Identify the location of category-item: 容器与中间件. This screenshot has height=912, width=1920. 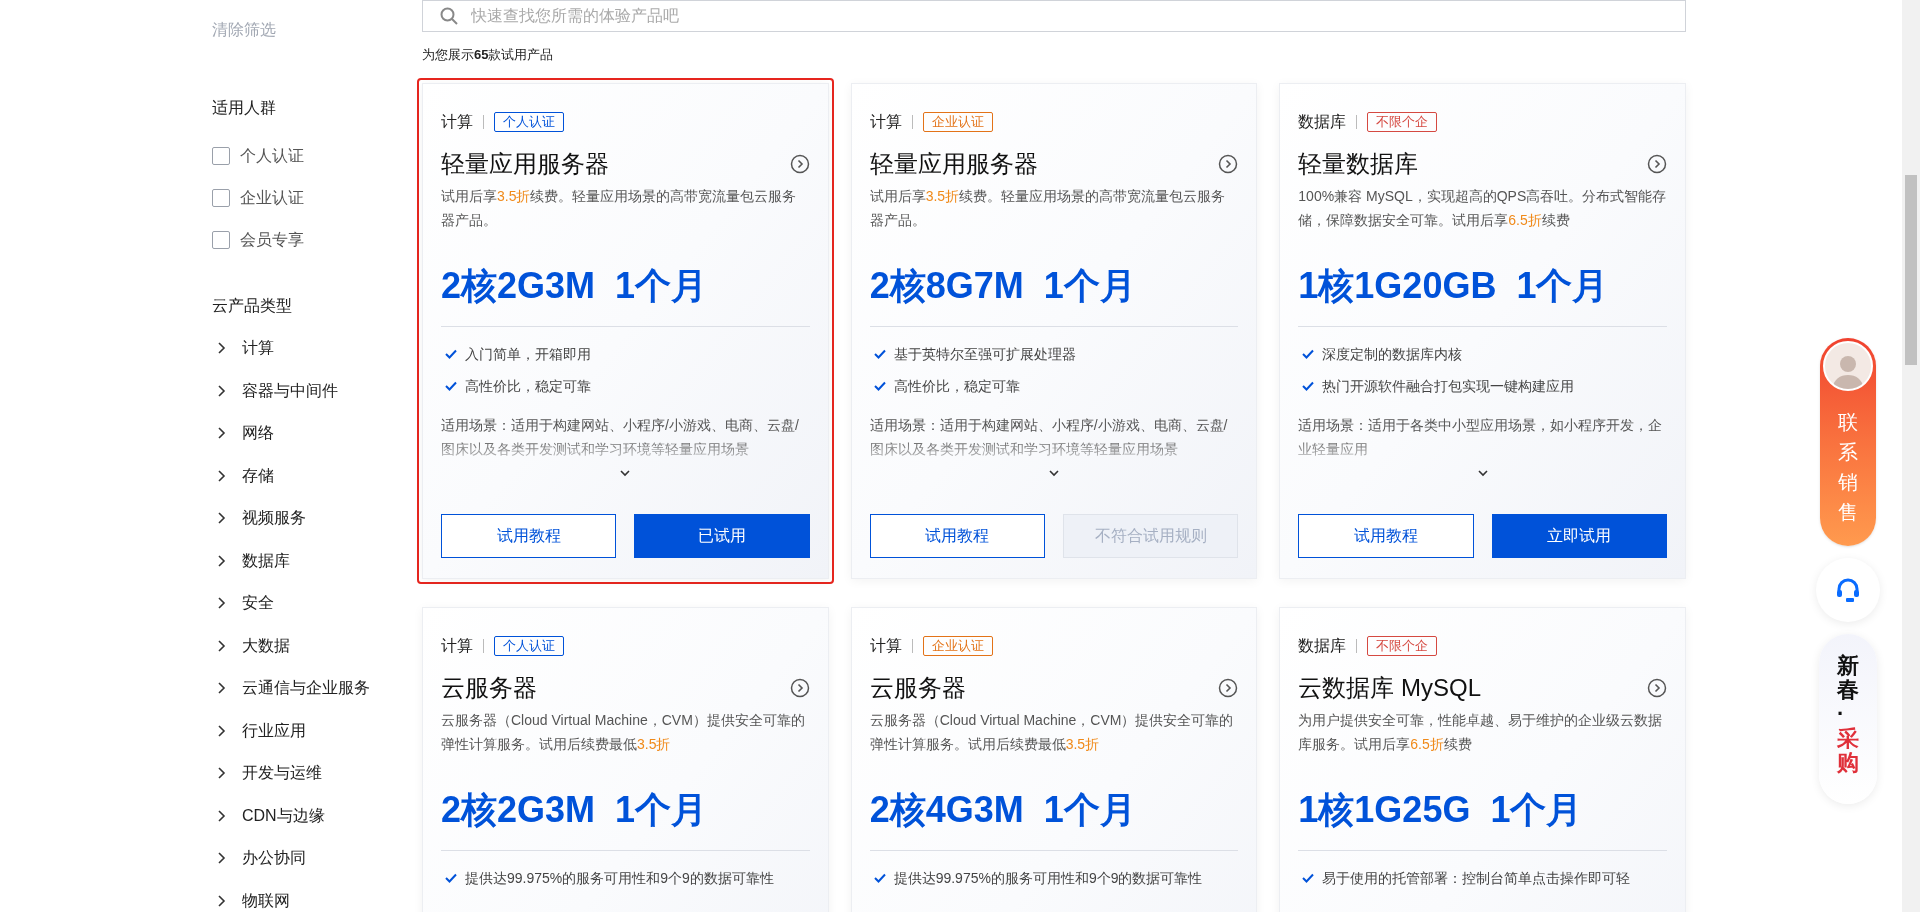
(290, 390).